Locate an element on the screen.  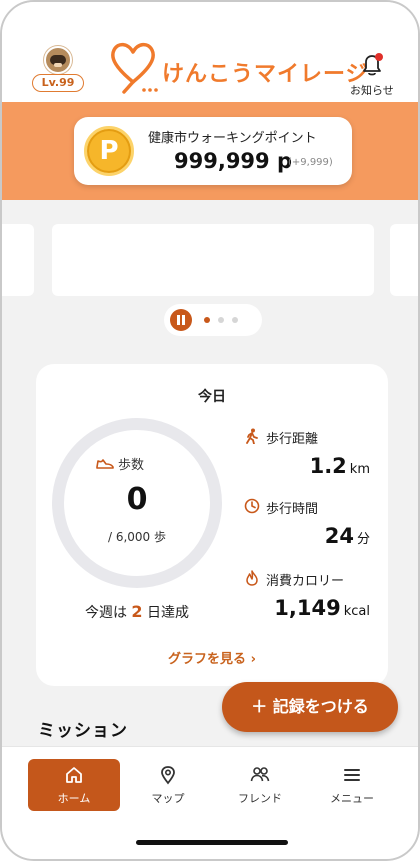
map-pin-icon is located at coordinates (168, 775).